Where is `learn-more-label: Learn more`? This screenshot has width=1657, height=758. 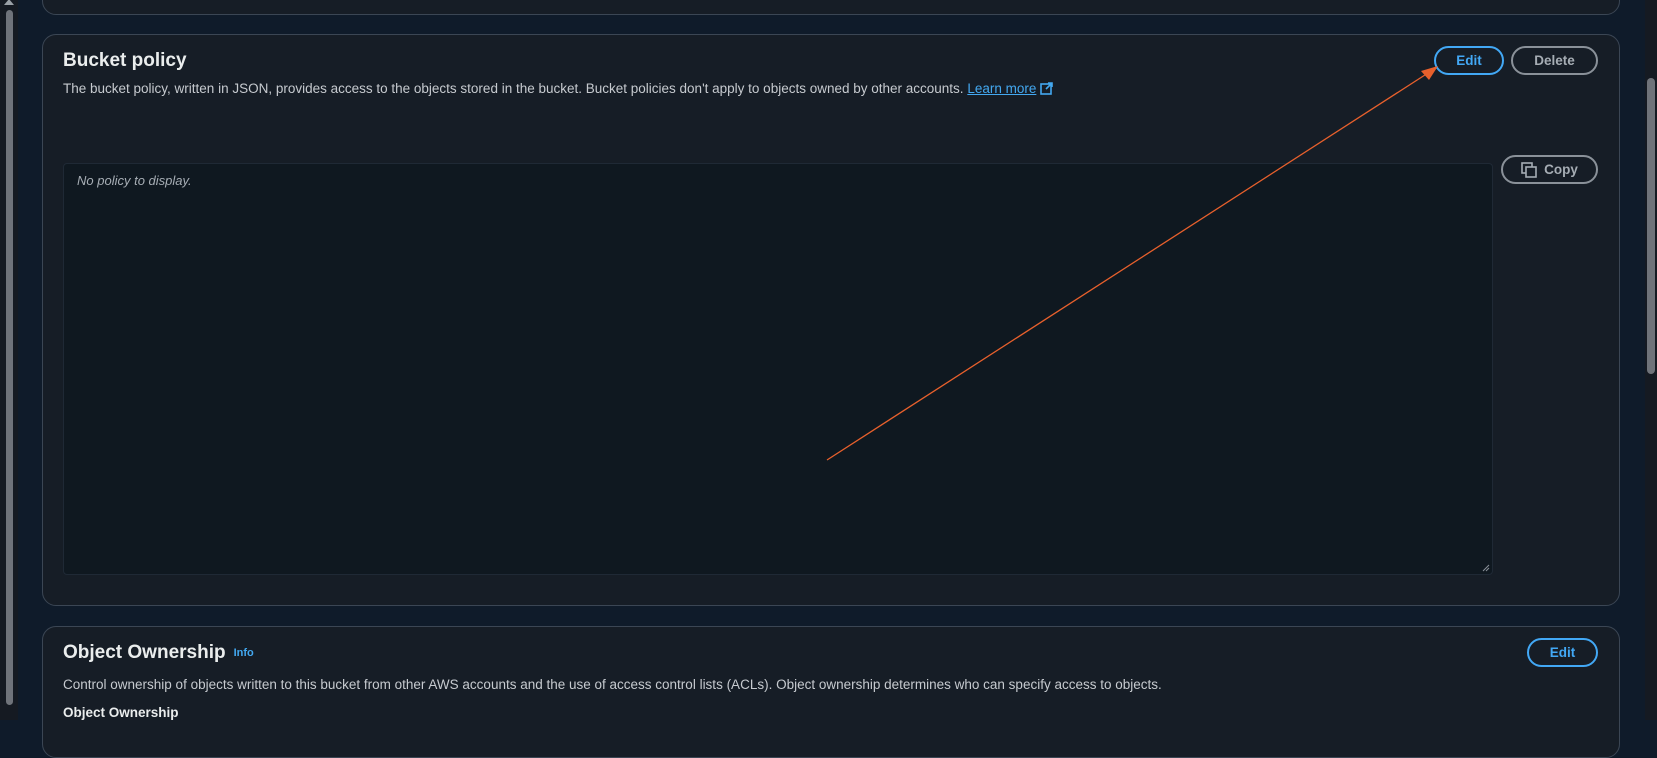
learn-more-label: Learn more is located at coordinates (1002, 88).